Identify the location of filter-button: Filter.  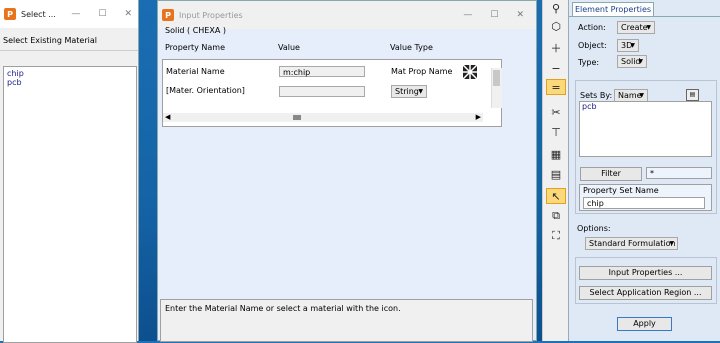
(611, 174).